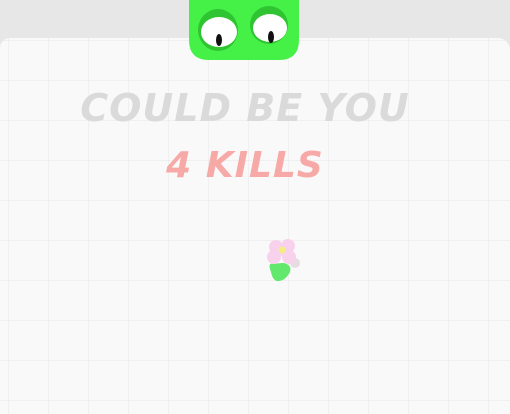 The width and height of the screenshot is (510, 414). What do you see at coordinates (245, 165) in the screenshot?
I see `kill-count-text: 4 KILLS` at bounding box center [245, 165].